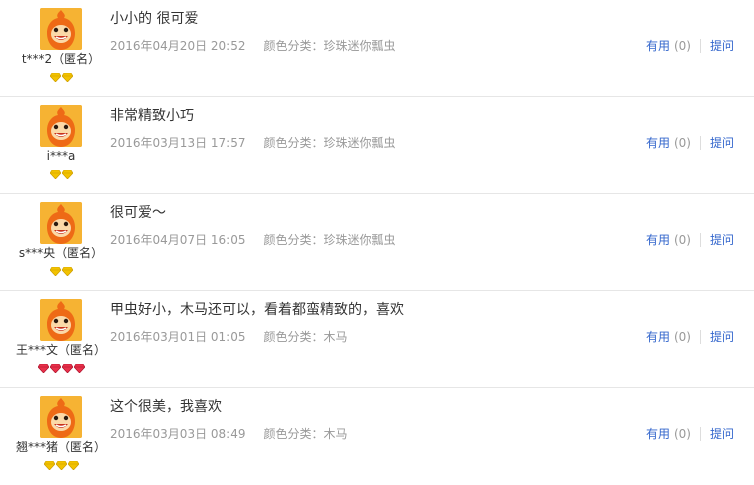 The image size is (754, 485). What do you see at coordinates (60, 447) in the screenshot?
I see `reviewer-name: 翘***猪（匿名）` at bounding box center [60, 447].